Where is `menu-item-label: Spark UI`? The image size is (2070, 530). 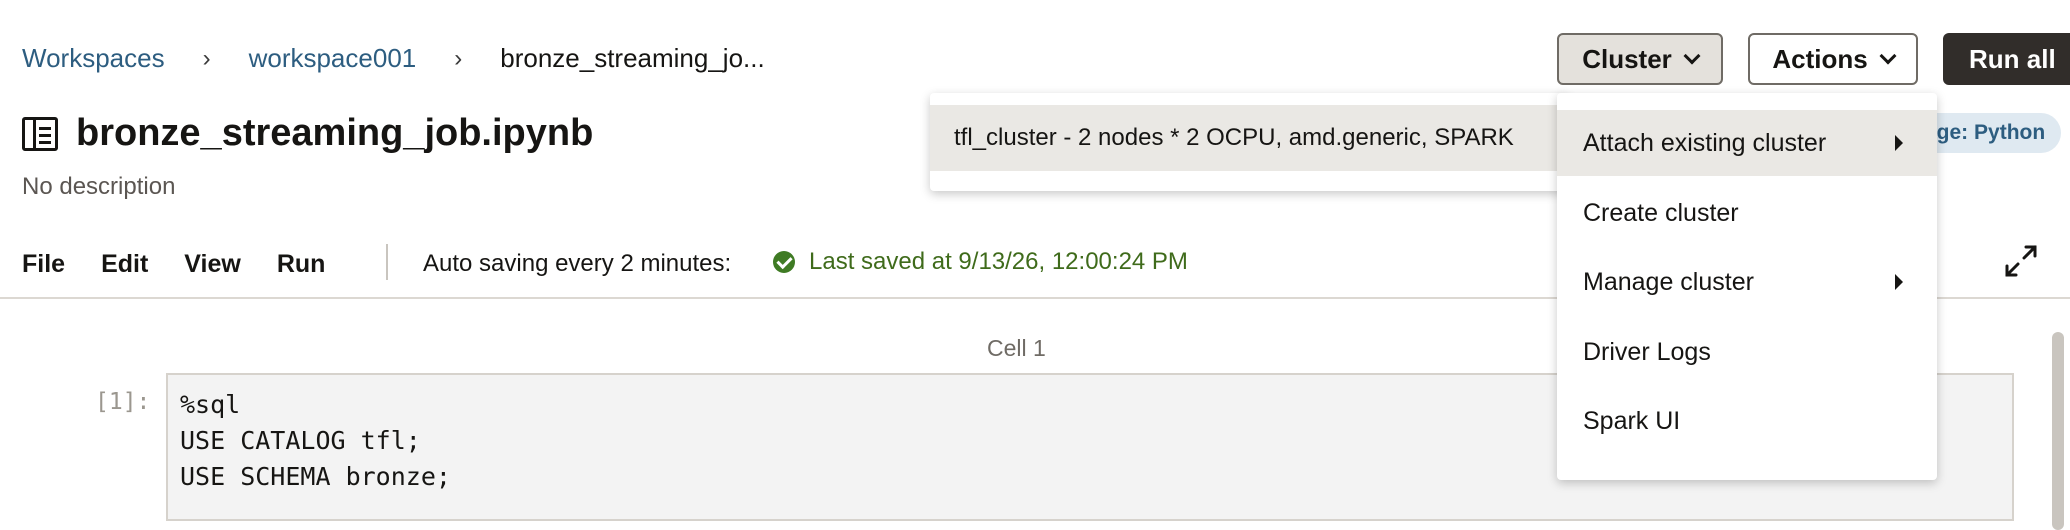 menu-item-label: Spark UI is located at coordinates (1632, 420).